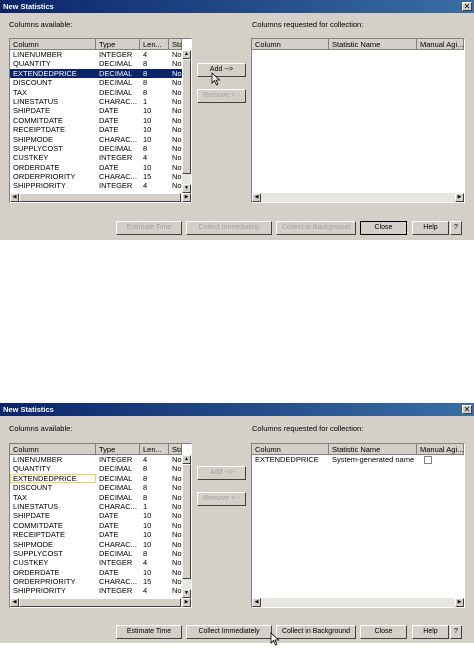 The height and width of the screenshot is (648, 474). I want to click on table-header: ColumnTypeLen...Sta, so click(96, 44).